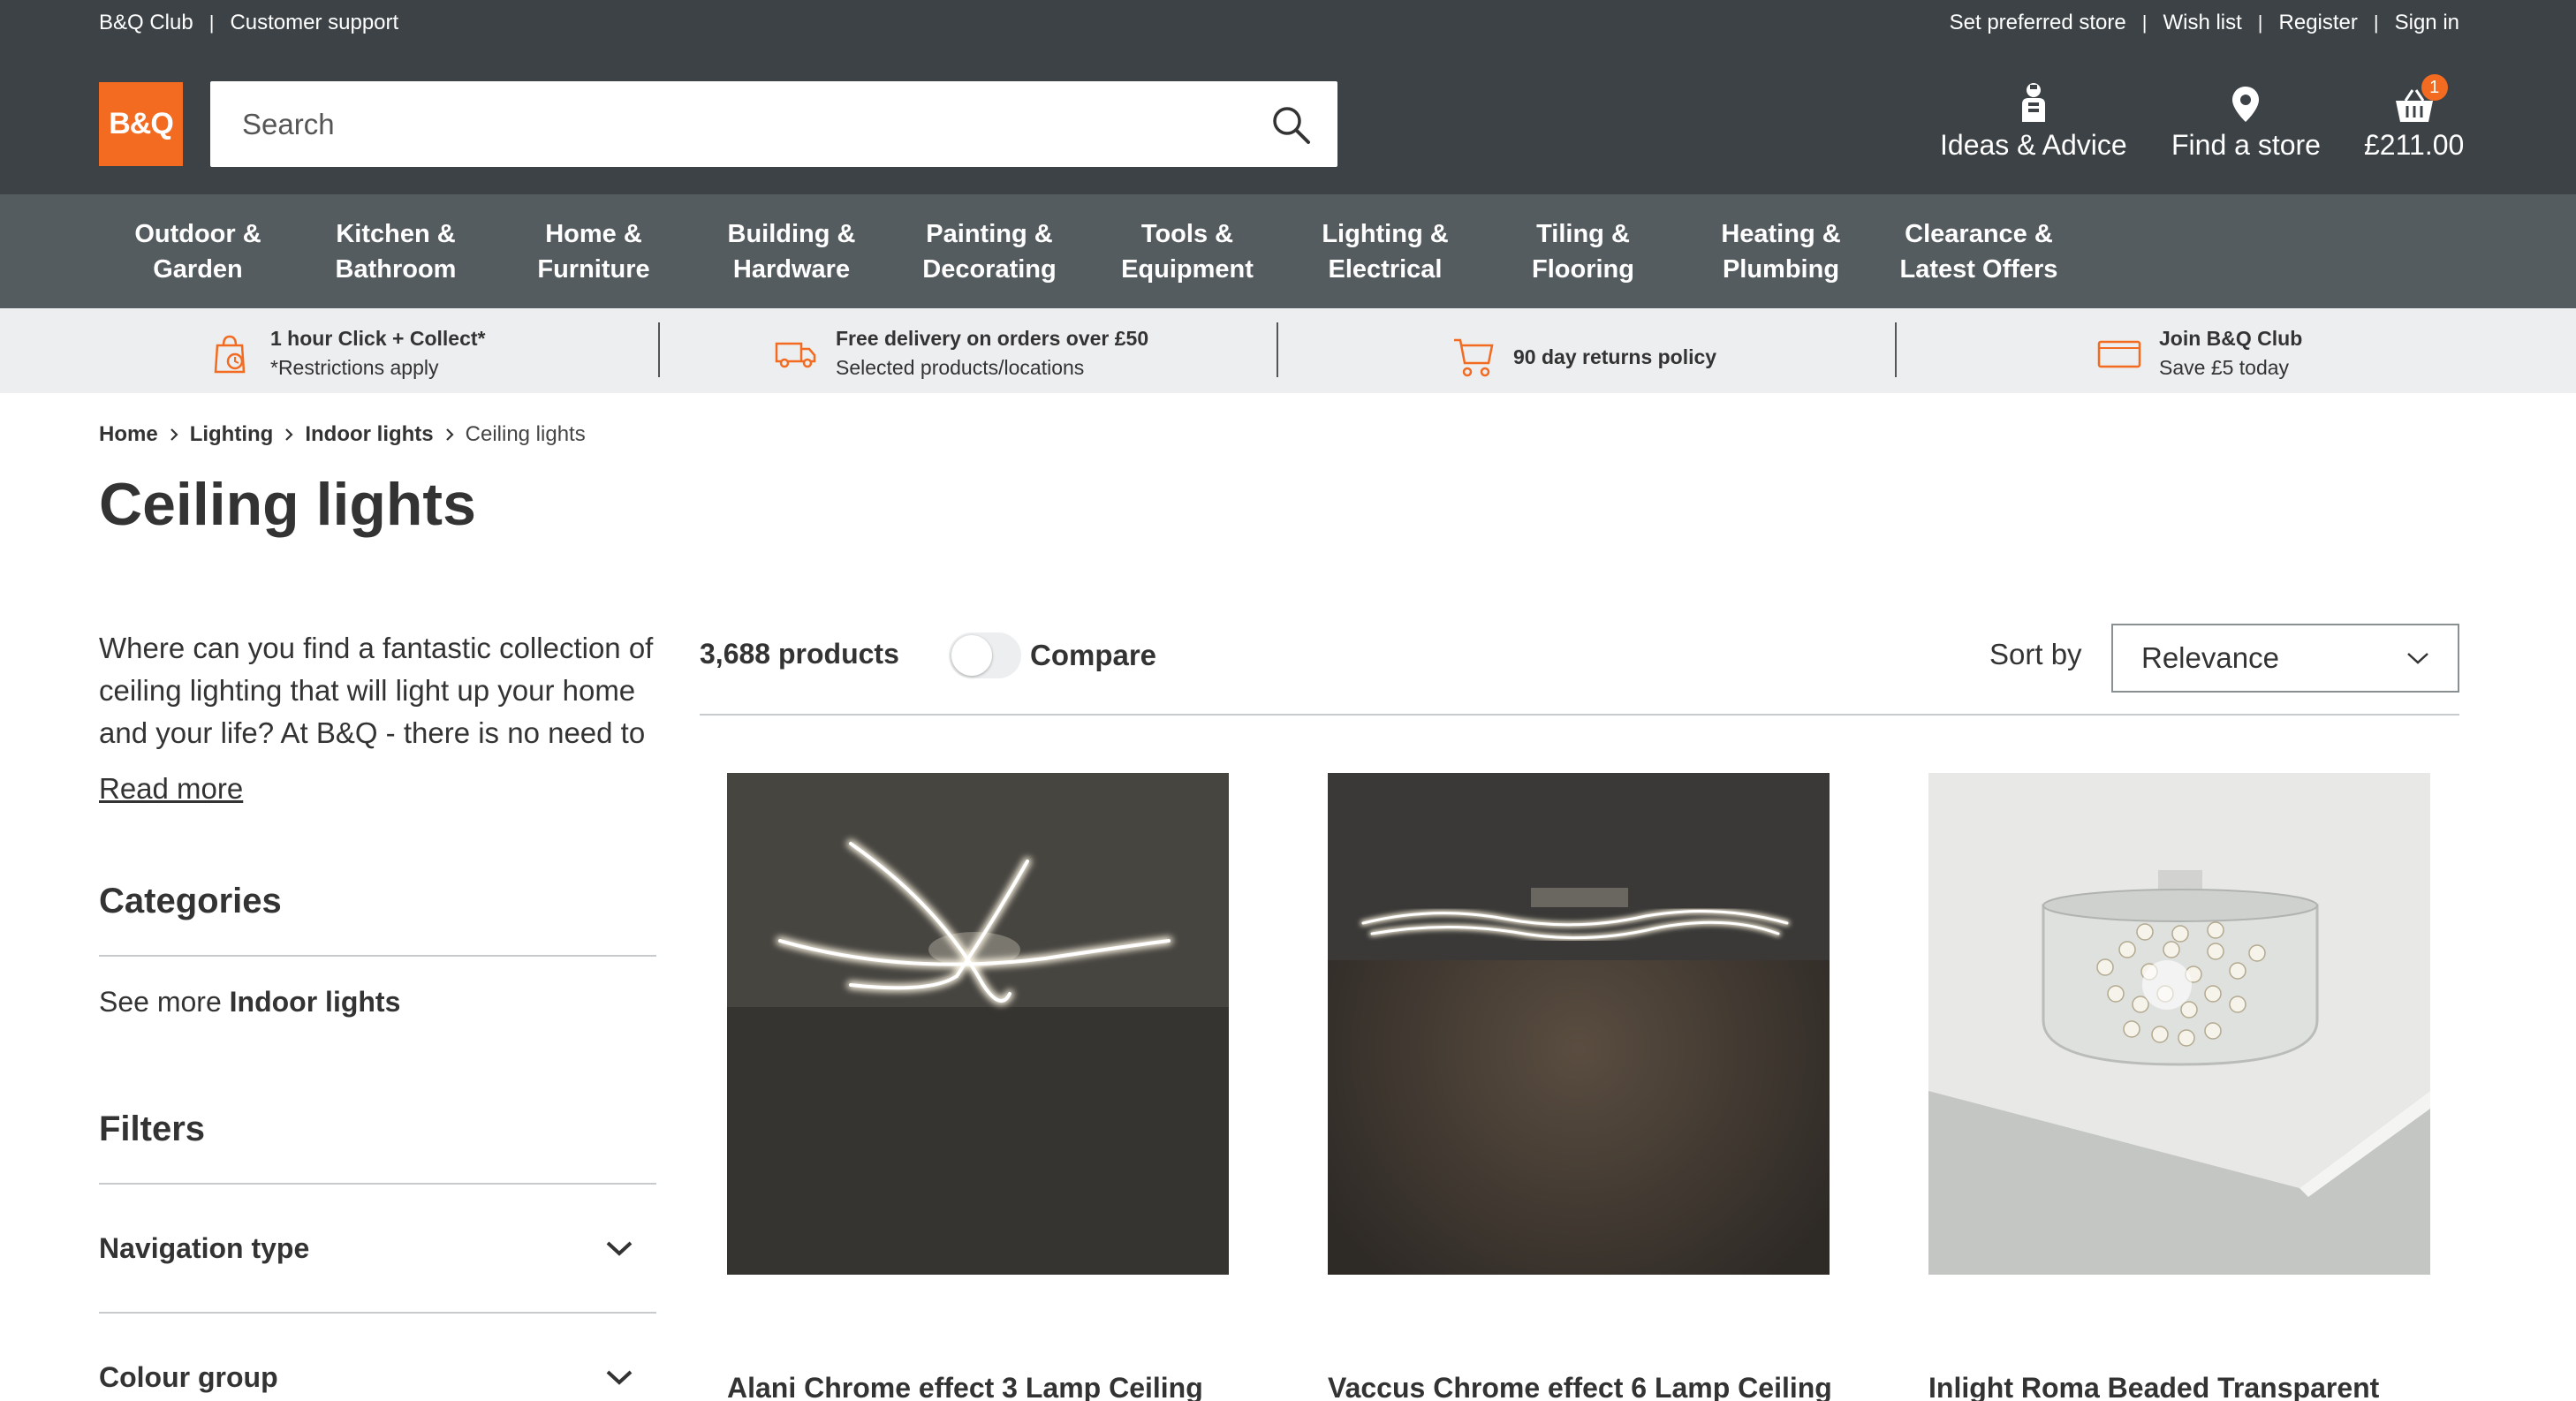 The height and width of the screenshot is (1401, 2576). What do you see at coordinates (198, 251) in the screenshot?
I see `nav-outdoor-garden: Outdoor & Garden` at bounding box center [198, 251].